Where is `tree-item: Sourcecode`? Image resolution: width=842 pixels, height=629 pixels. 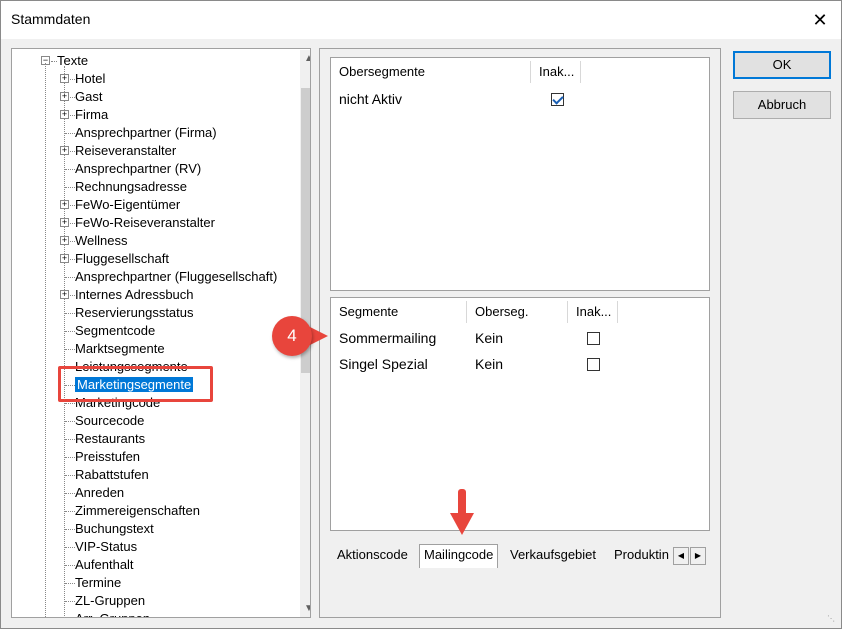 tree-item: Sourcecode is located at coordinates (109, 421).